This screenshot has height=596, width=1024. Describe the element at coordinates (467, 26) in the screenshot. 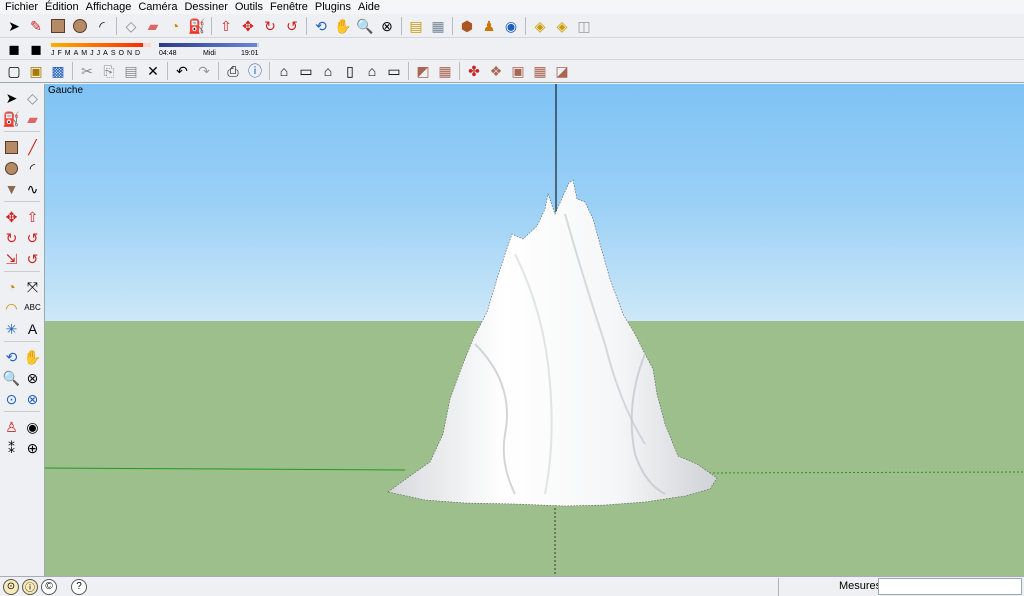

I see `components-icon: ⬢` at that location.